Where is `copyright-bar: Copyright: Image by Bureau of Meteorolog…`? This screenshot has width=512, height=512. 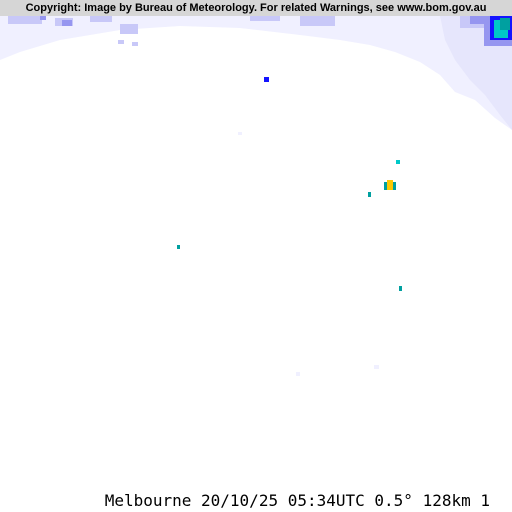
copyright-bar: Copyright: Image by Bureau of Meteorolog… is located at coordinates (256, 8).